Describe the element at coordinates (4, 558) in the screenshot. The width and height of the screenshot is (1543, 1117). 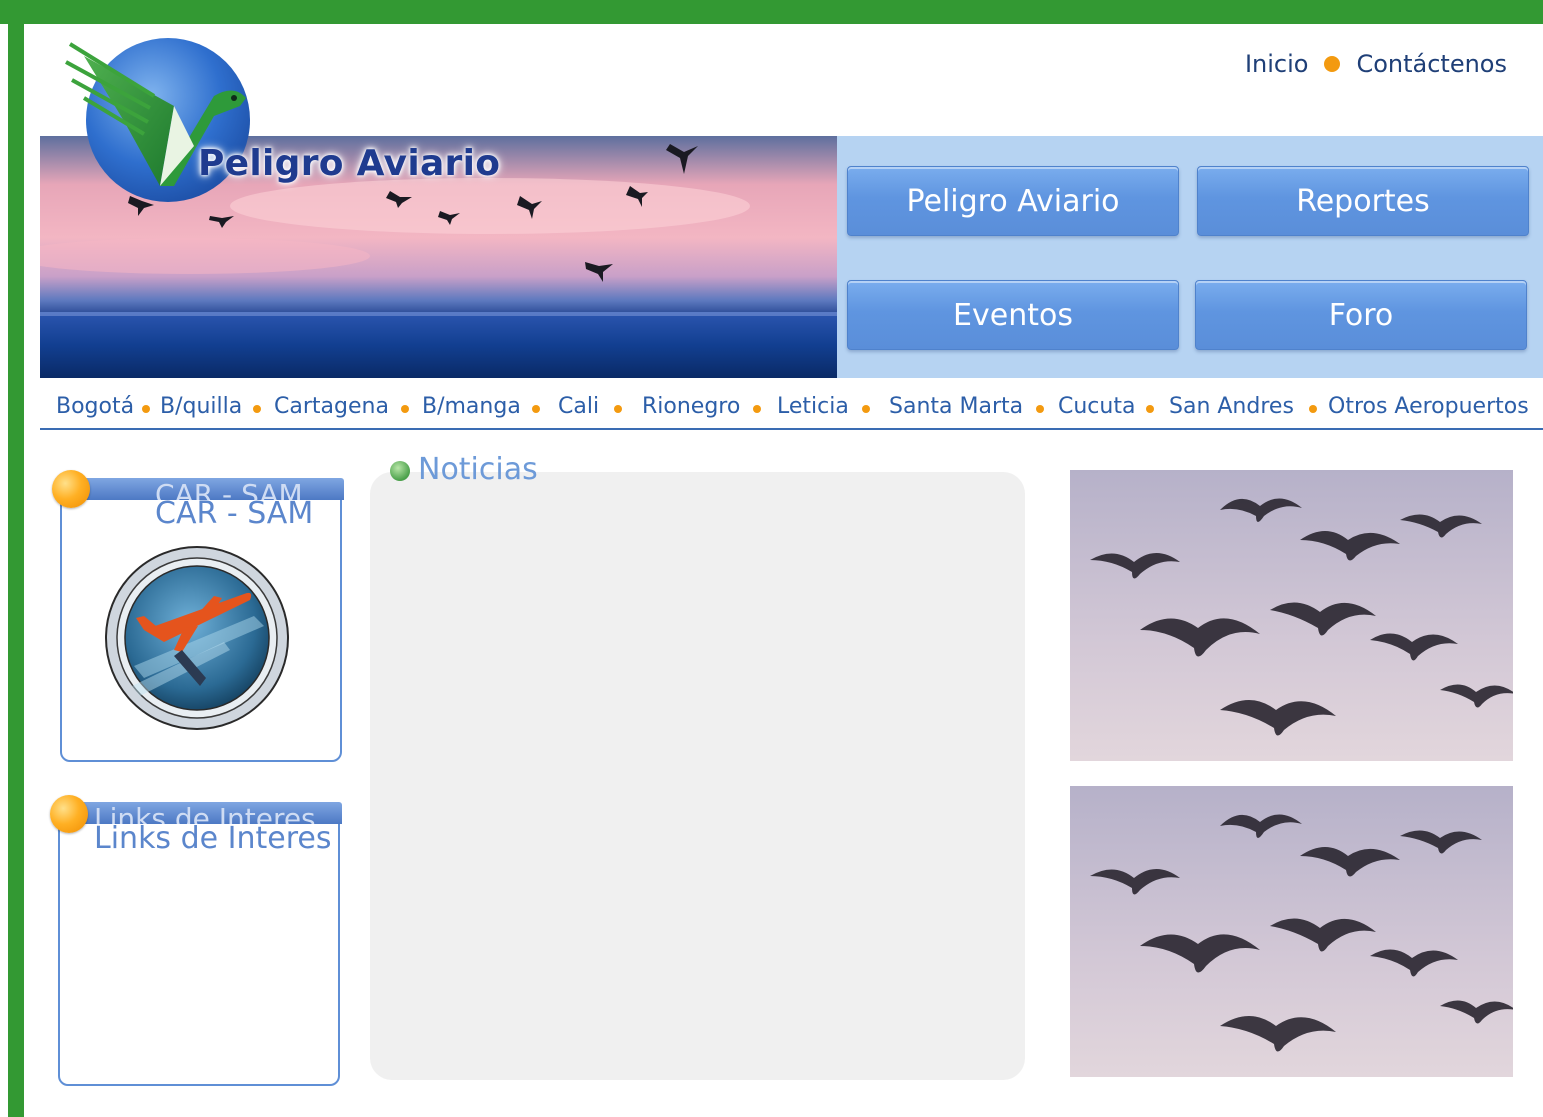
I see `page-margin` at that location.